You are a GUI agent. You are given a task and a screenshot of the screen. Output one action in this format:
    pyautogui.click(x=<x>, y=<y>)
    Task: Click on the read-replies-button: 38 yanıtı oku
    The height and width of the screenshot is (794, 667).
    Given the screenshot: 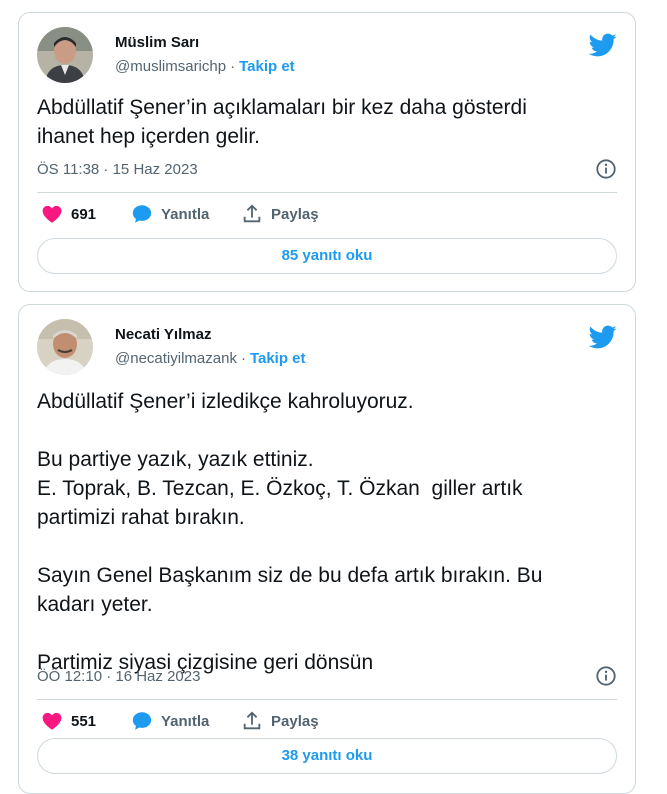 What is the action you would take?
    pyautogui.click(x=327, y=756)
    